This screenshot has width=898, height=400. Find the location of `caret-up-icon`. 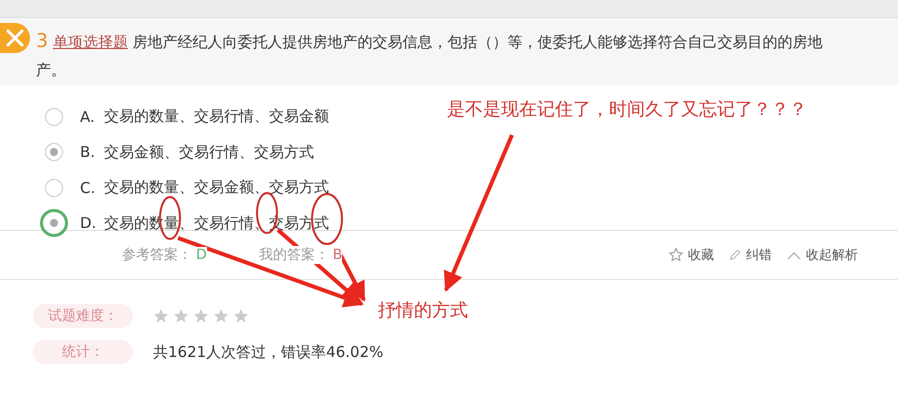

caret-up-icon is located at coordinates (794, 255).